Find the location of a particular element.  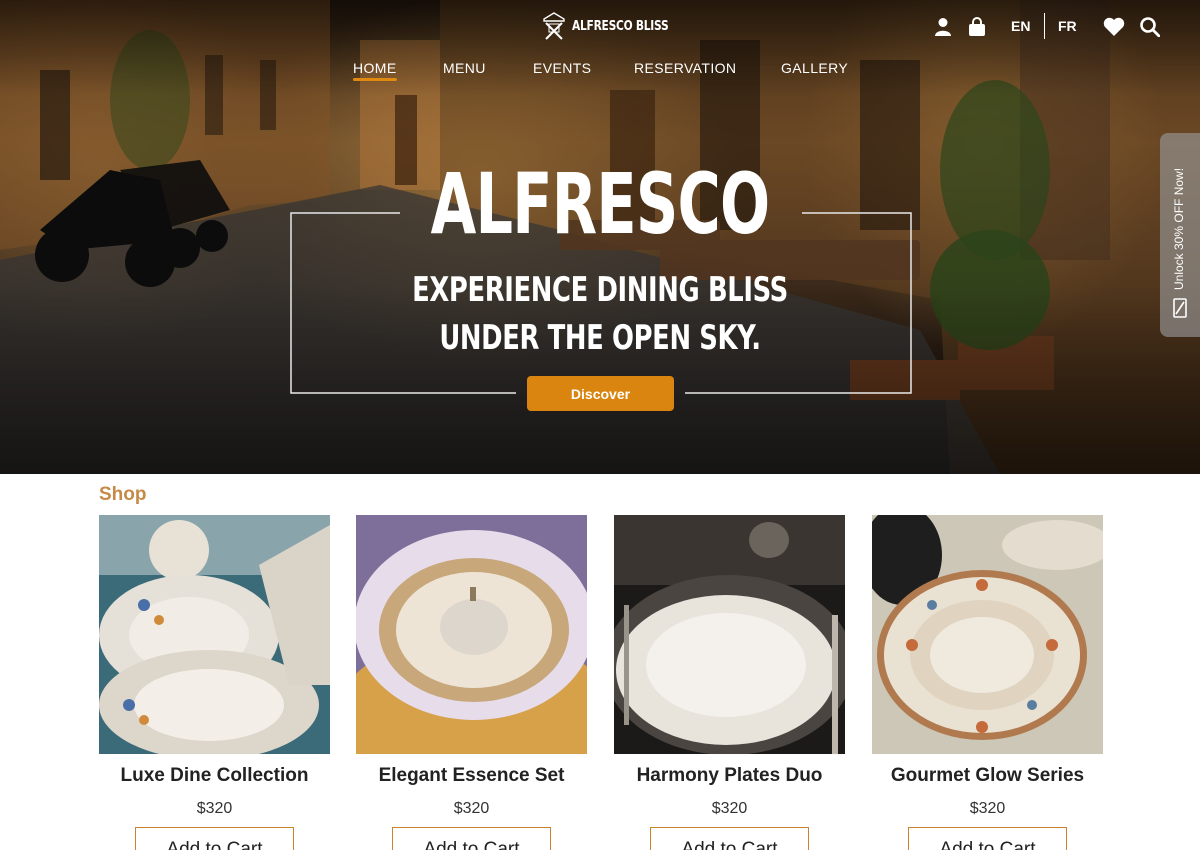

heart-icon is located at coordinates (1114, 27).